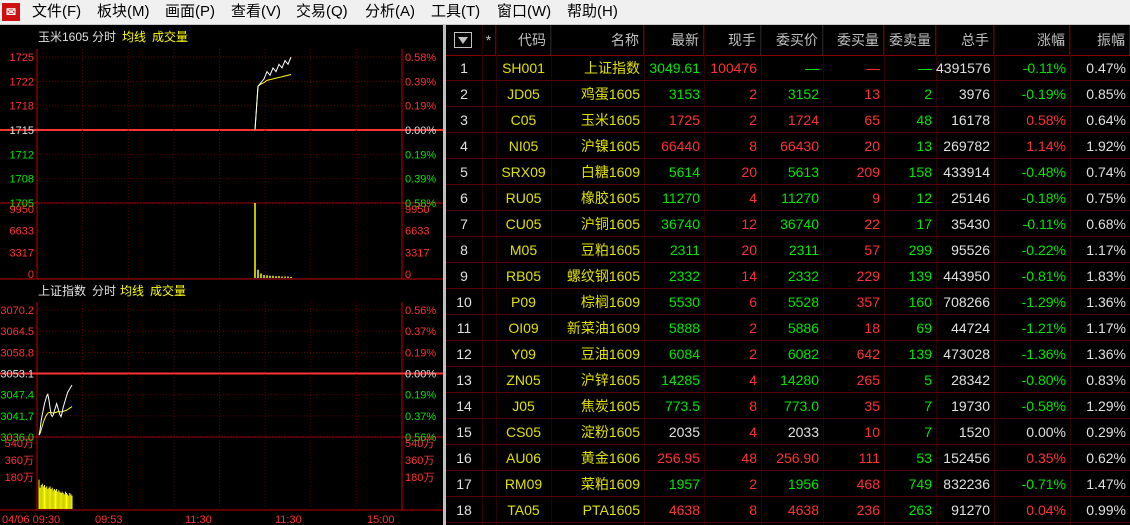 This screenshot has width=1130, height=525. Describe the element at coordinates (390, 12) in the screenshot. I see `menu-item-6: 分析(A)` at that location.